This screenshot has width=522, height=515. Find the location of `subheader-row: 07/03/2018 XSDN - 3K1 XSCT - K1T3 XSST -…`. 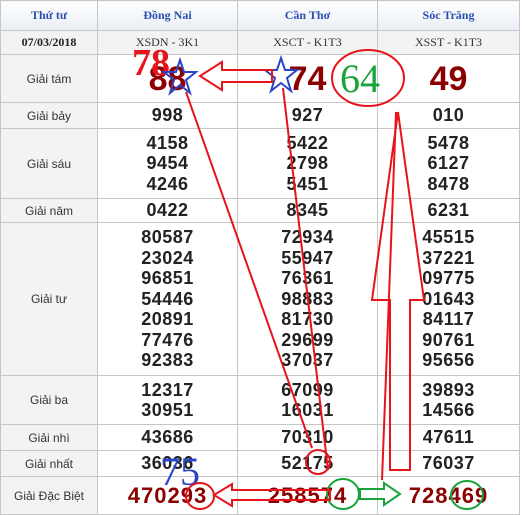

subheader-row: 07/03/2018 XSDN - 3K1 XSCT - K1T3 XSST -… is located at coordinates (260, 42).